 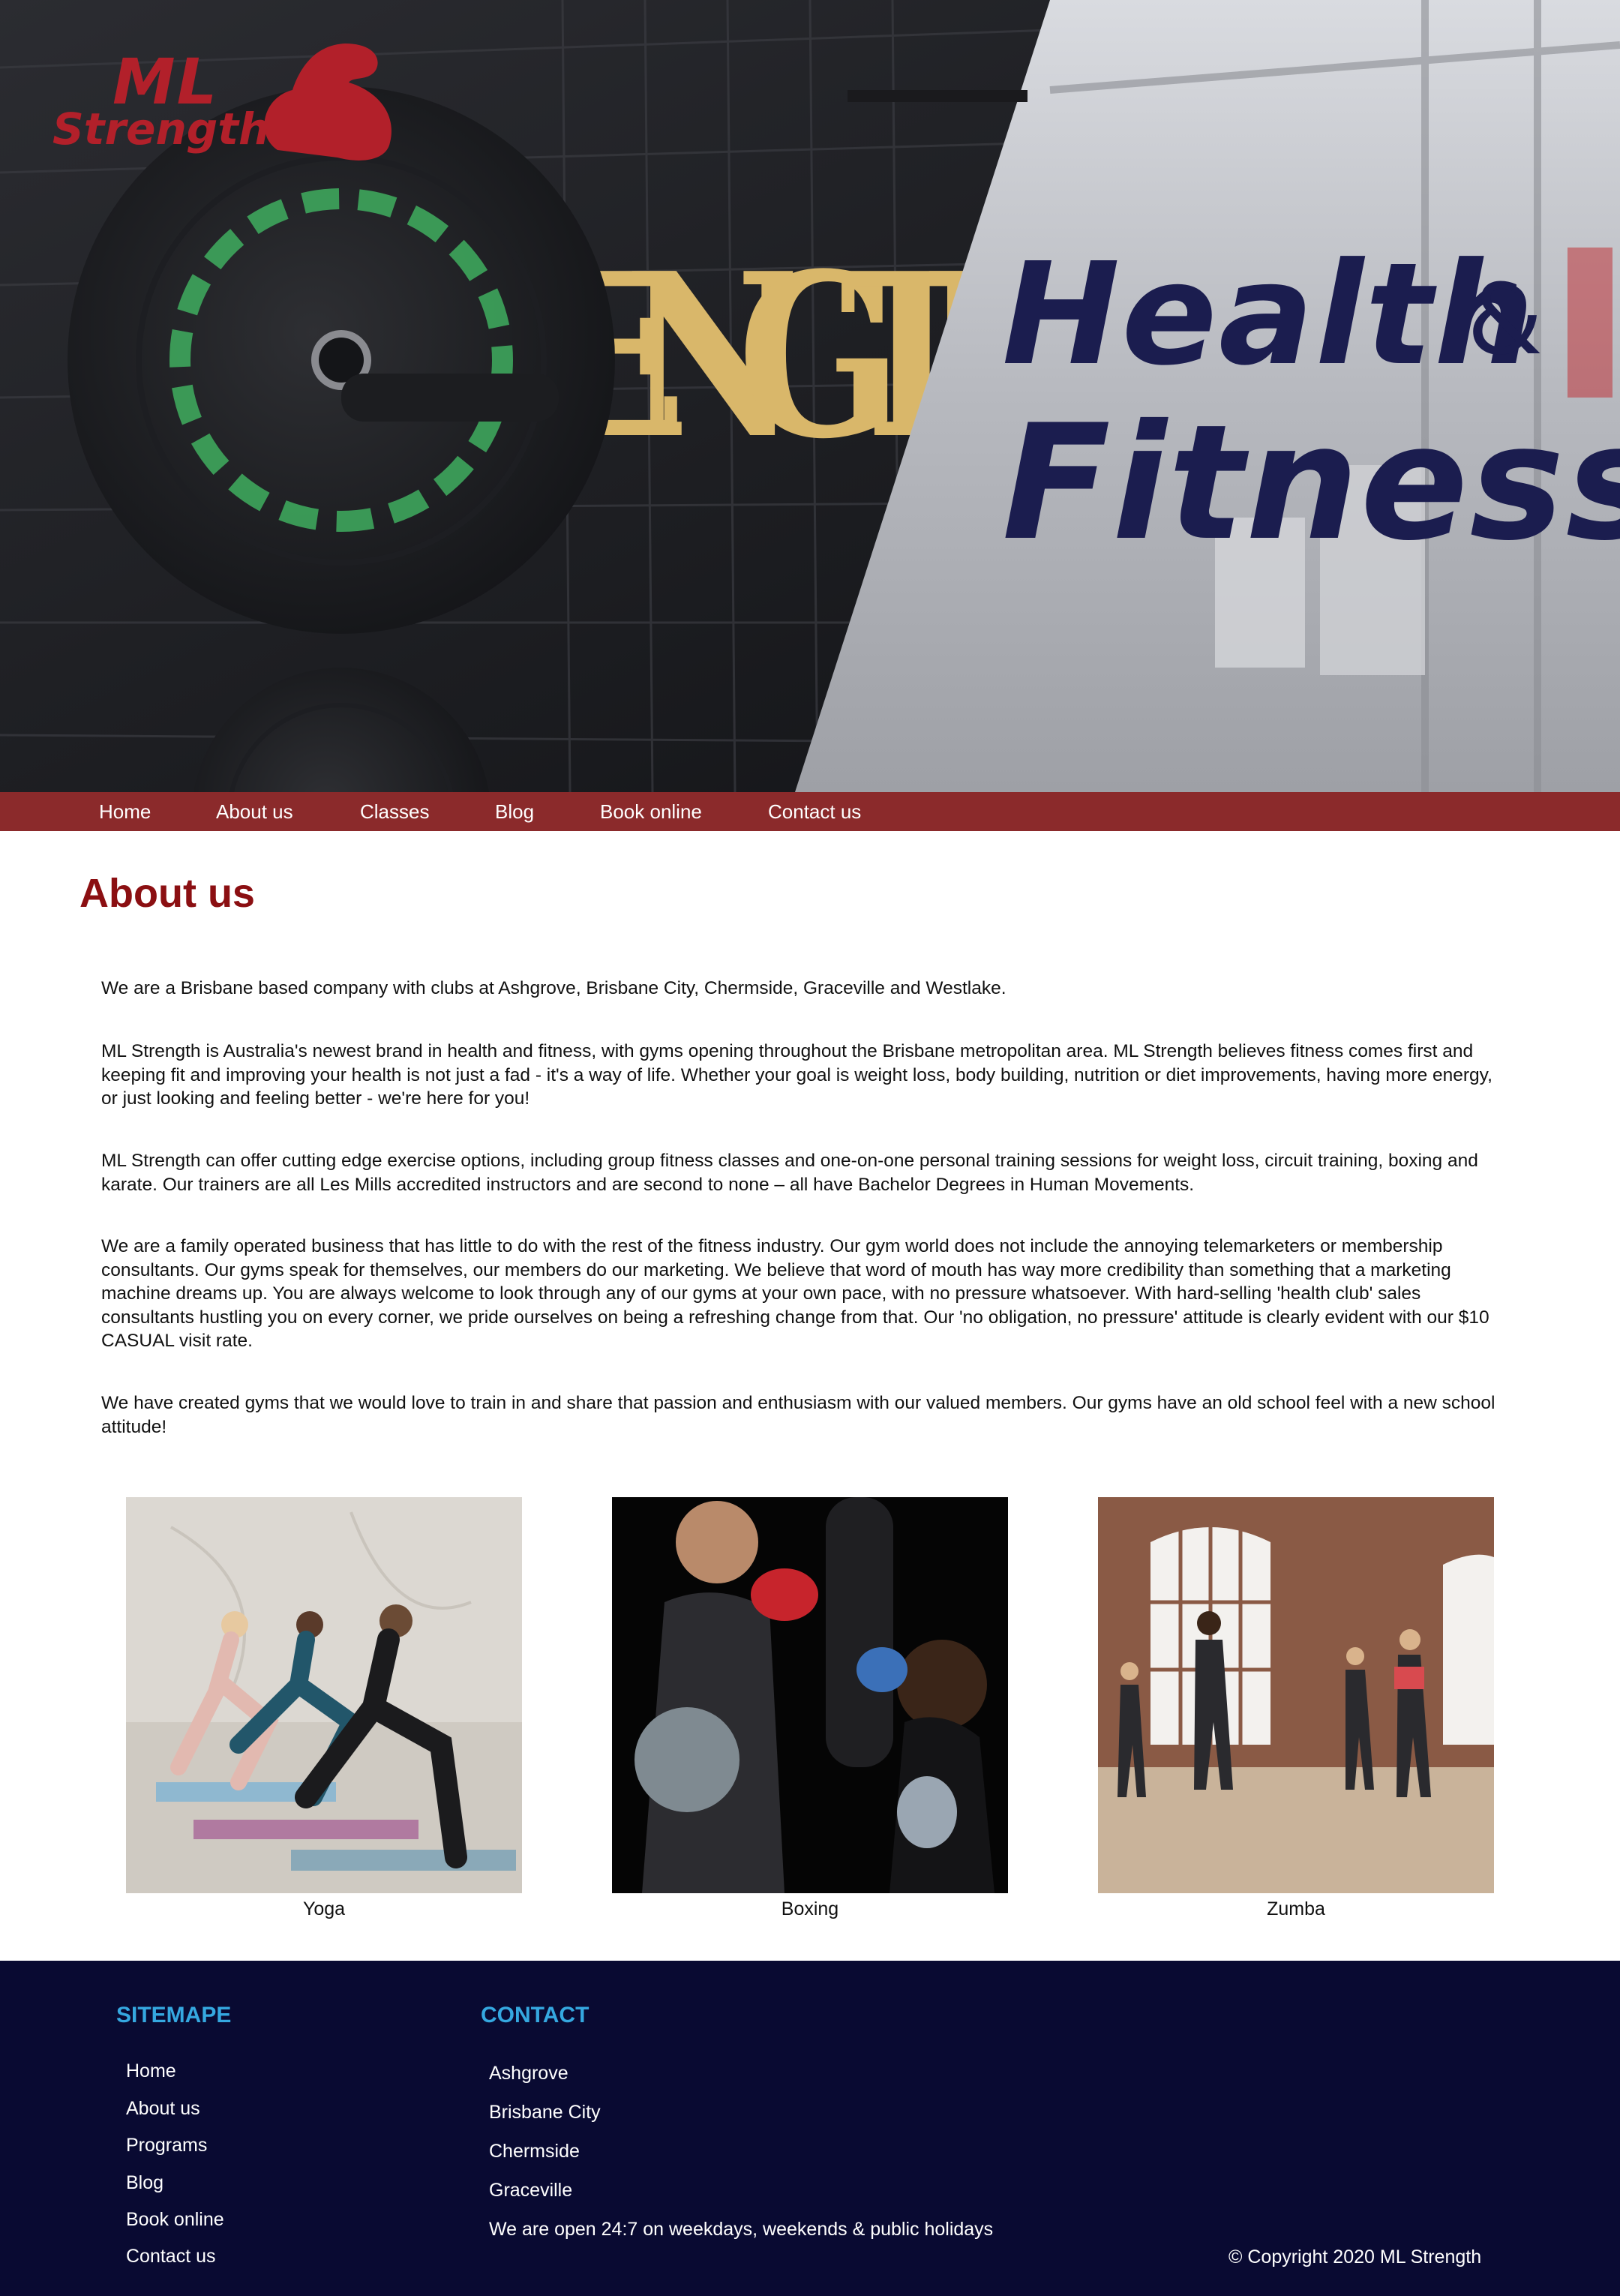 What do you see at coordinates (1505, 320) in the screenshot?
I see `hero-title-ampersand: &` at bounding box center [1505, 320].